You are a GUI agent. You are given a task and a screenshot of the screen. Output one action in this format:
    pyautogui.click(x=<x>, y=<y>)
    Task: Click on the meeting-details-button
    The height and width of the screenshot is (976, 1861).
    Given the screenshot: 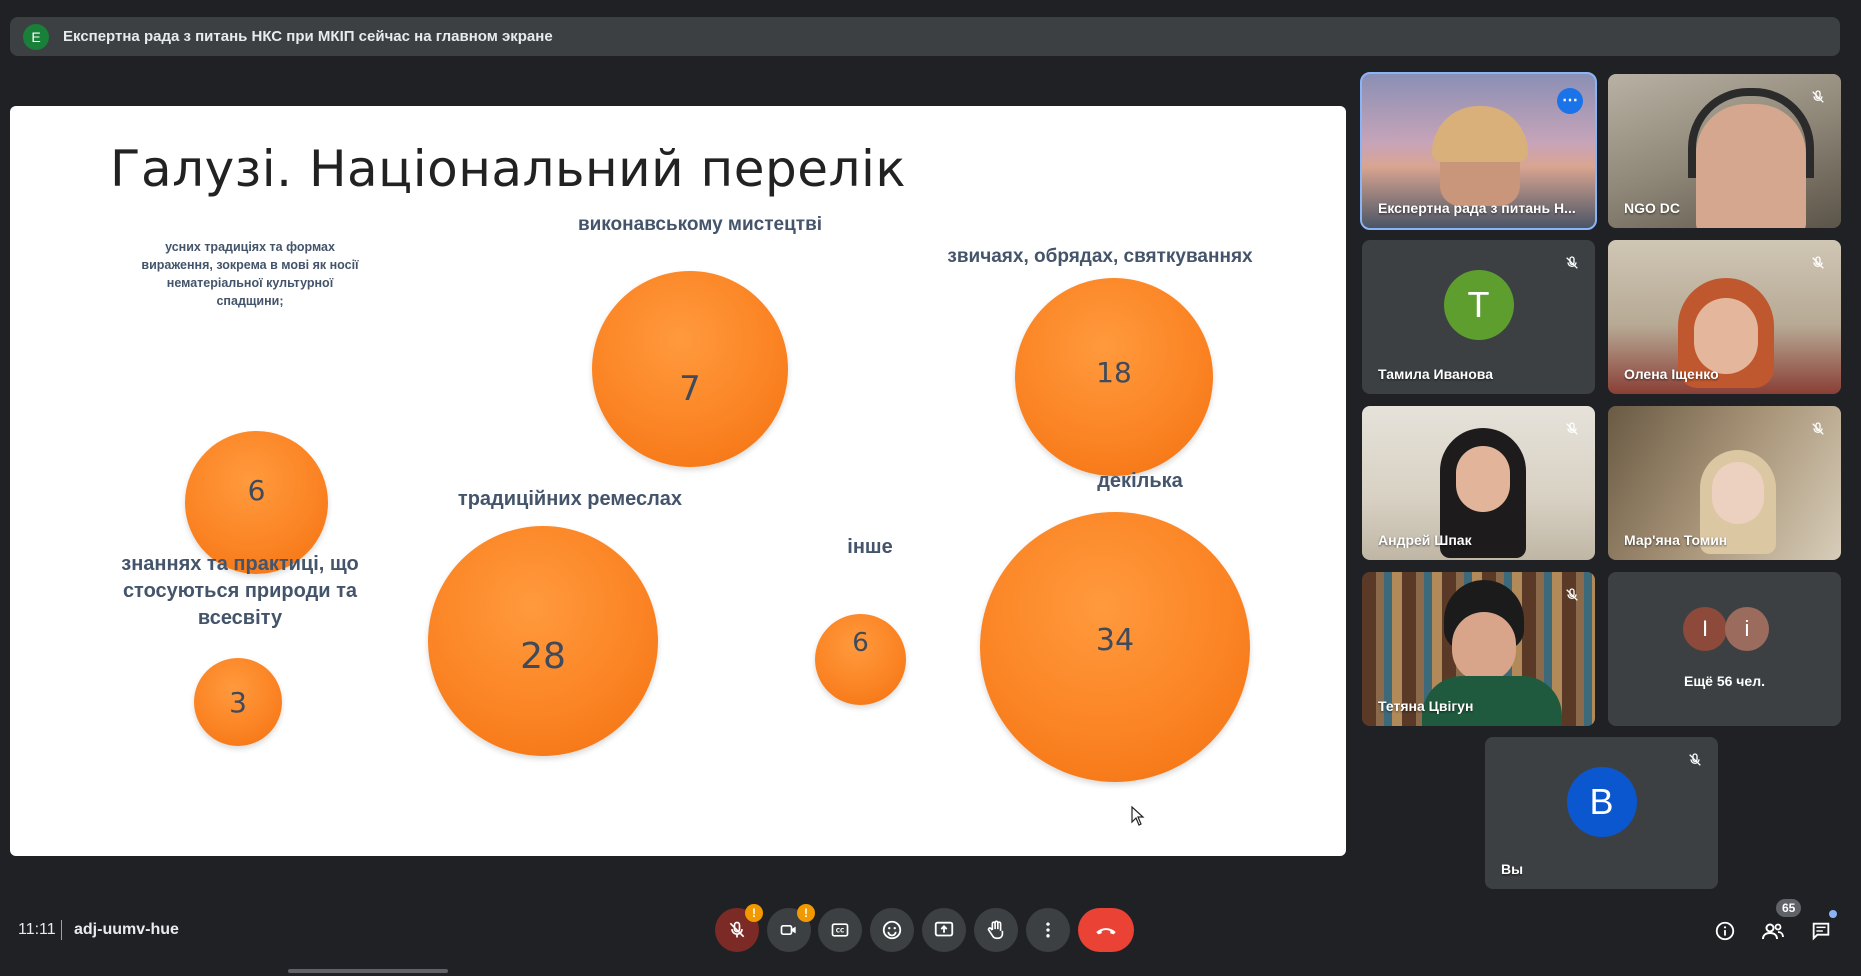 What is the action you would take?
    pyautogui.click(x=1725, y=931)
    